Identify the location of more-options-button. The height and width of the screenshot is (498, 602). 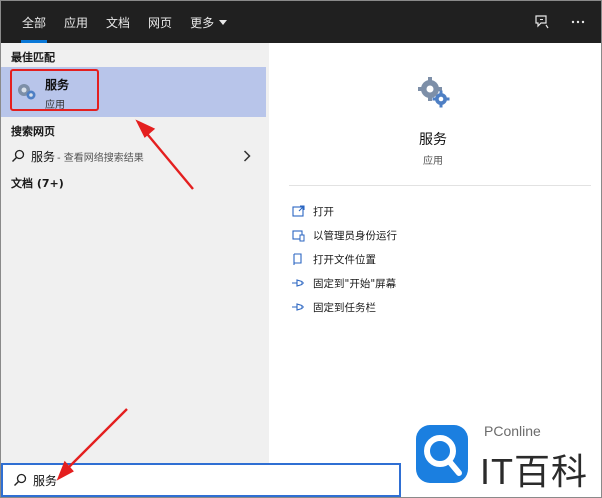
(578, 22).